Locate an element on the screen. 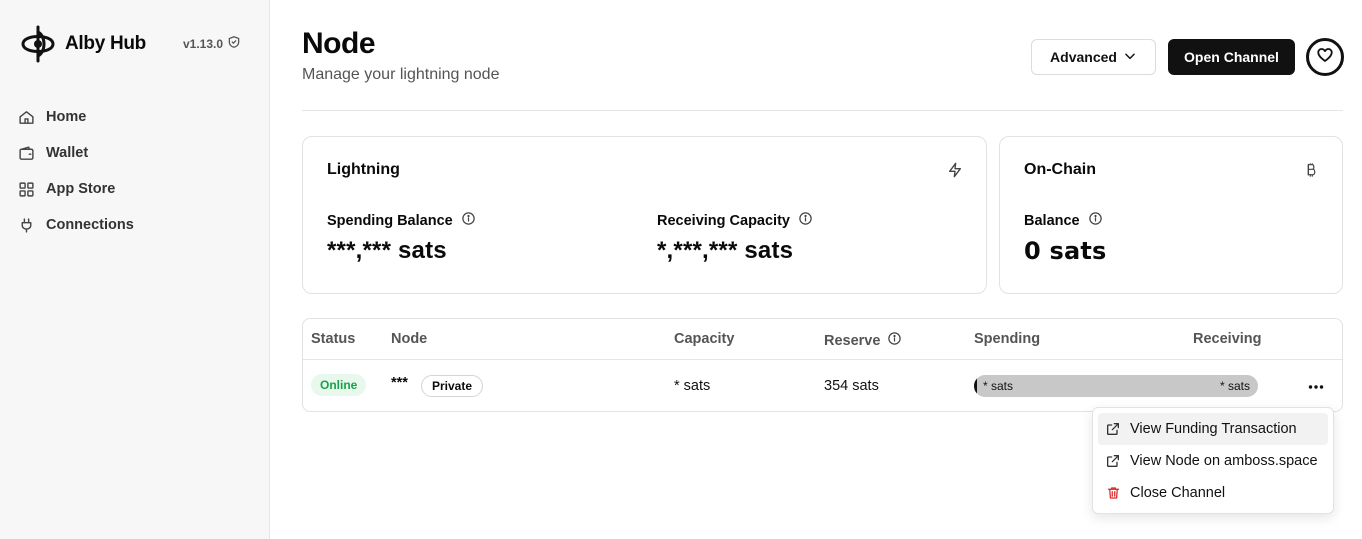 Image resolution: width=1362 pixels, height=539 pixels. sidebar-nav: Home Wallet App Store Connections is located at coordinates (135, 176).